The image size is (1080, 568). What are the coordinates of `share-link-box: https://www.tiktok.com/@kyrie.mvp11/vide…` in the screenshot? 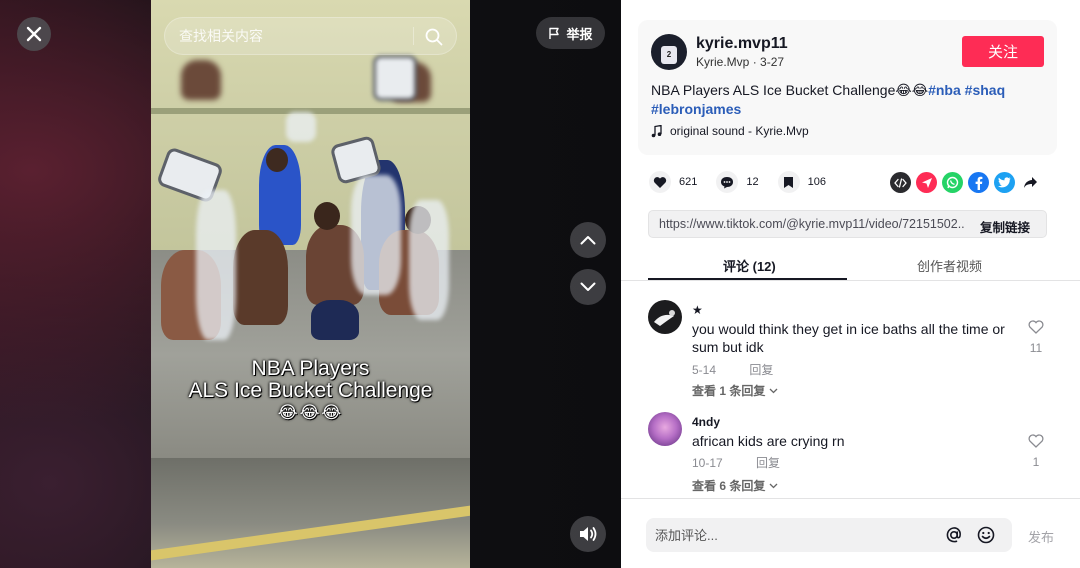 It's located at (847, 224).